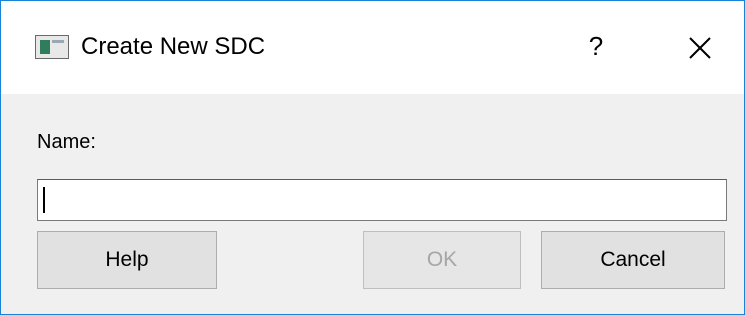  Describe the element at coordinates (596, 46) in the screenshot. I see `context-help-button: ?` at that location.